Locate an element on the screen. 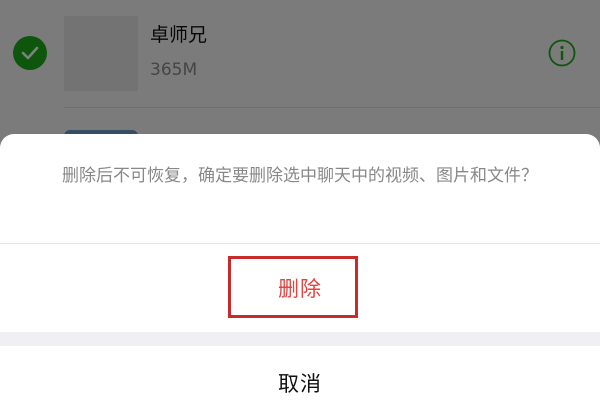 The width and height of the screenshot is (600, 400). cancel-button: 取消 is located at coordinates (300, 373).